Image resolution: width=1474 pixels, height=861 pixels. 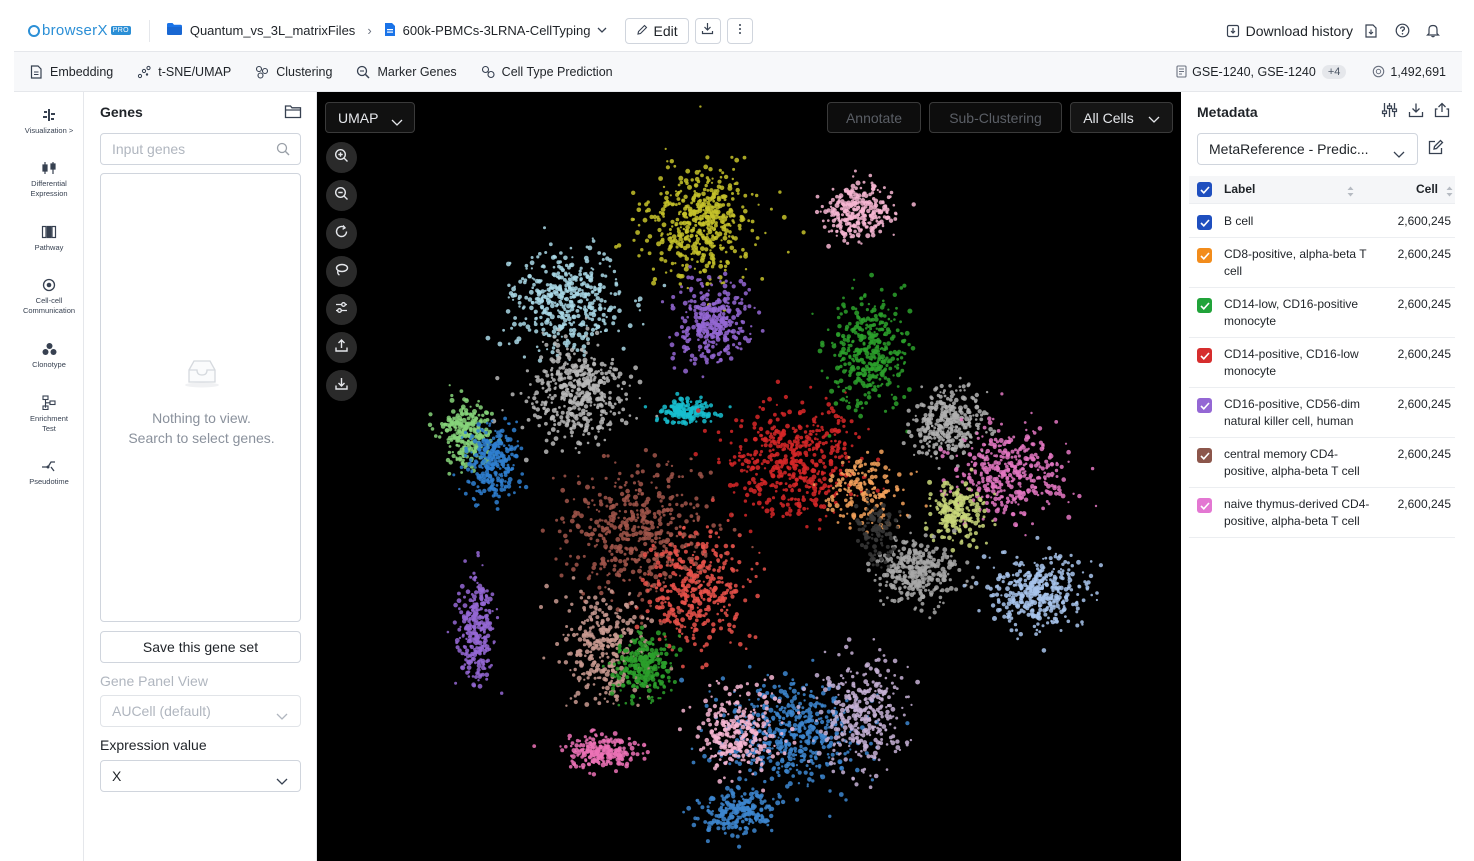 I want to click on help-icon, so click(x=1402, y=30).